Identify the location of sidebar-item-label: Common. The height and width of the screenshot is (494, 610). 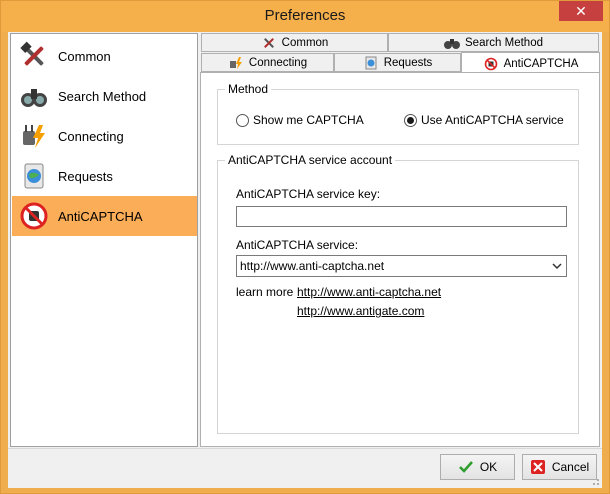
(84, 56).